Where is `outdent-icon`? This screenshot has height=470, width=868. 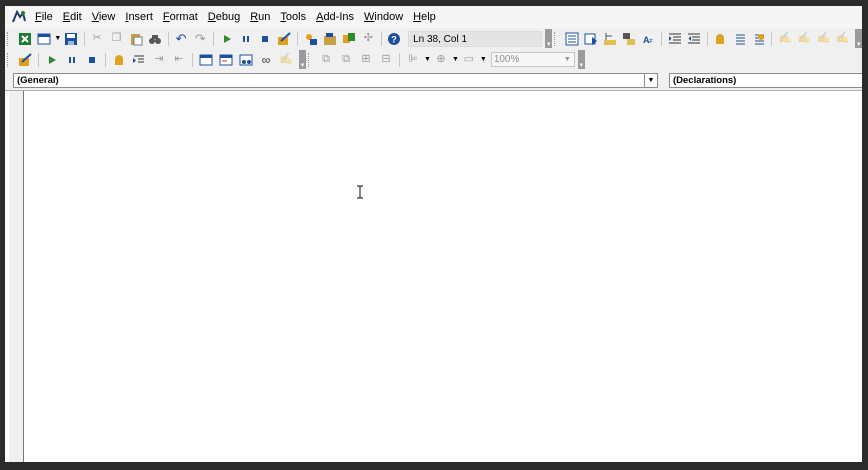 outdent-icon is located at coordinates (693, 39).